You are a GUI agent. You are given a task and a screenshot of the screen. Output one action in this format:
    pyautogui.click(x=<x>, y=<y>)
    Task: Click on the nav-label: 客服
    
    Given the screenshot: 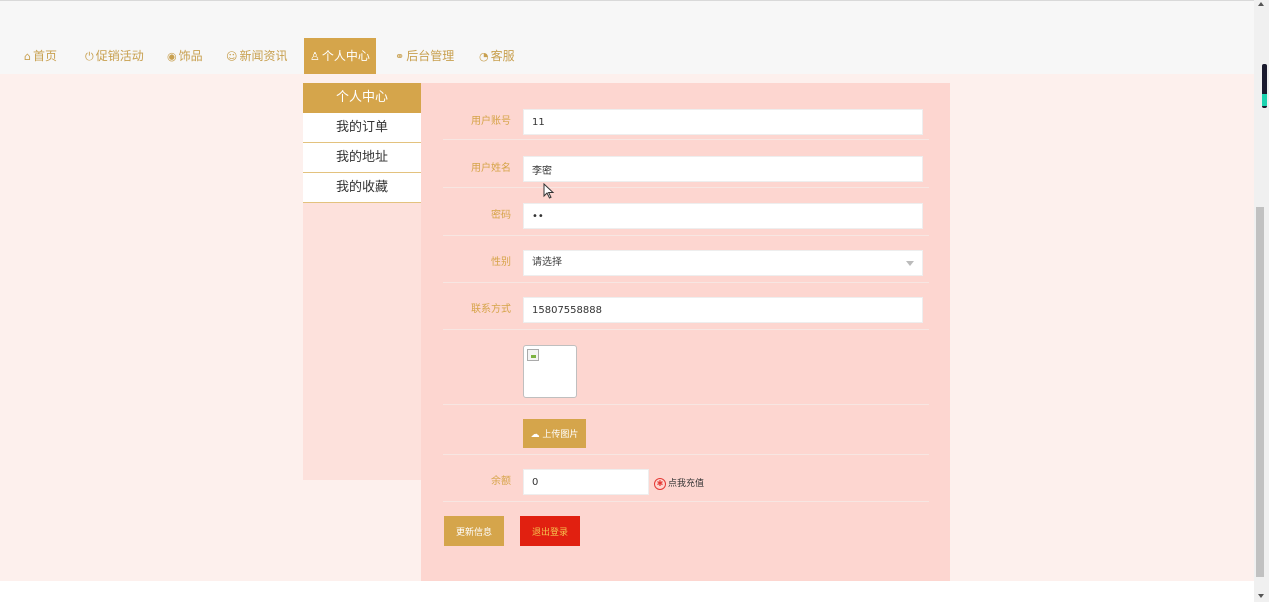 What is the action you would take?
    pyautogui.click(x=502, y=56)
    